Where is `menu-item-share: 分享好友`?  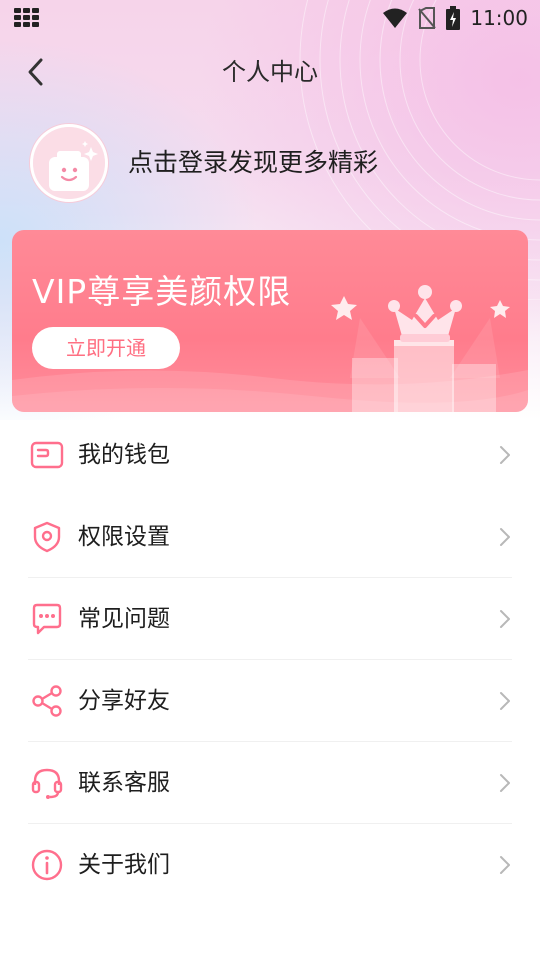 menu-item-share: 分享好友 is located at coordinates (270, 701).